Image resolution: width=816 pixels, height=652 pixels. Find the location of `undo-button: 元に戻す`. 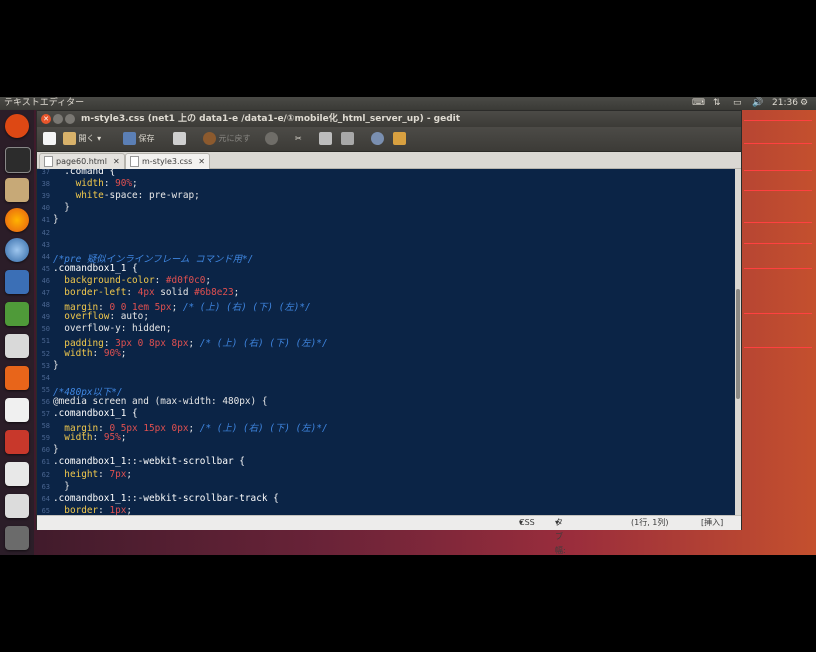

undo-button: 元に戻す is located at coordinates (227, 139).